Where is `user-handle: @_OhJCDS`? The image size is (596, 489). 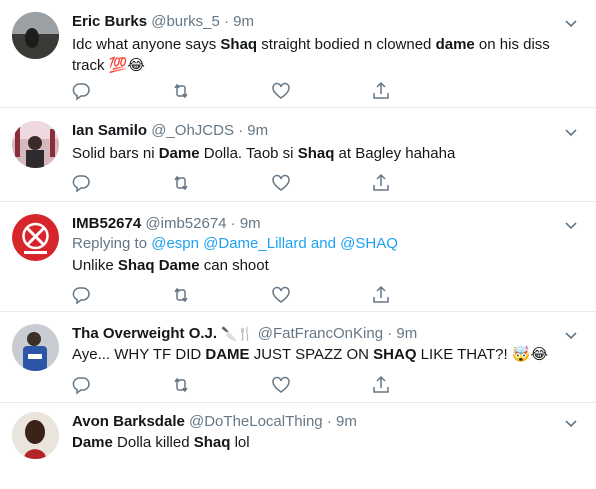 user-handle: @_OhJCDS is located at coordinates (192, 130).